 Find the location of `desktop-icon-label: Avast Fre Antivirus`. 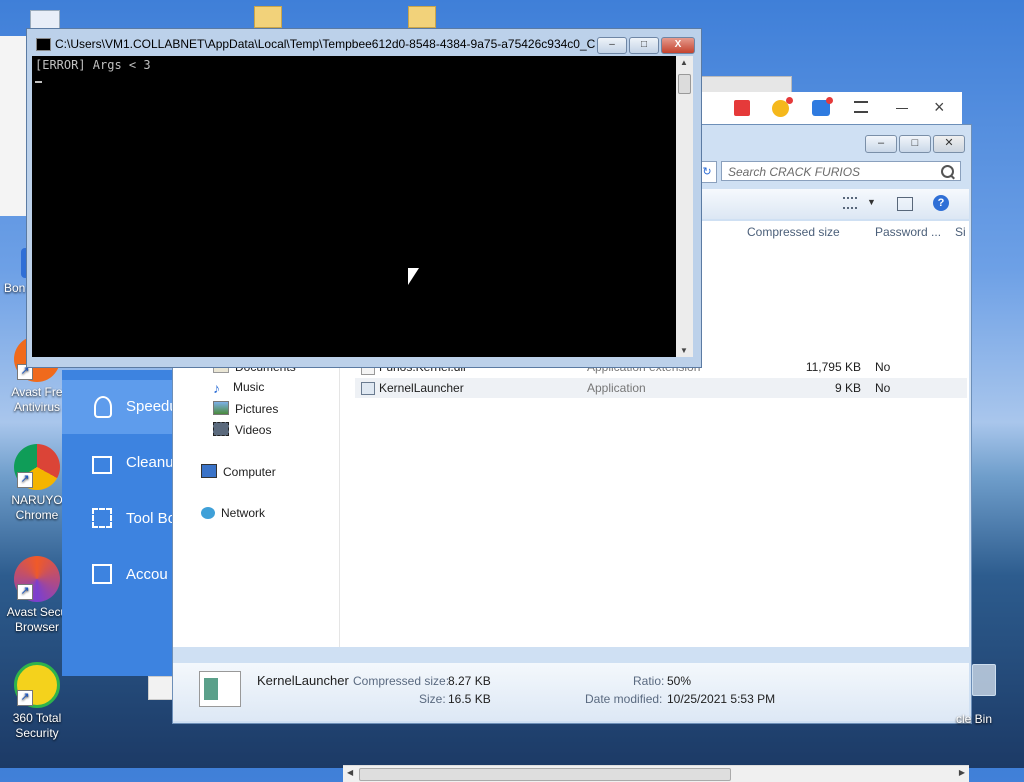

desktop-icon-label: Avast Fre Antivirus is located at coordinates (37, 399).